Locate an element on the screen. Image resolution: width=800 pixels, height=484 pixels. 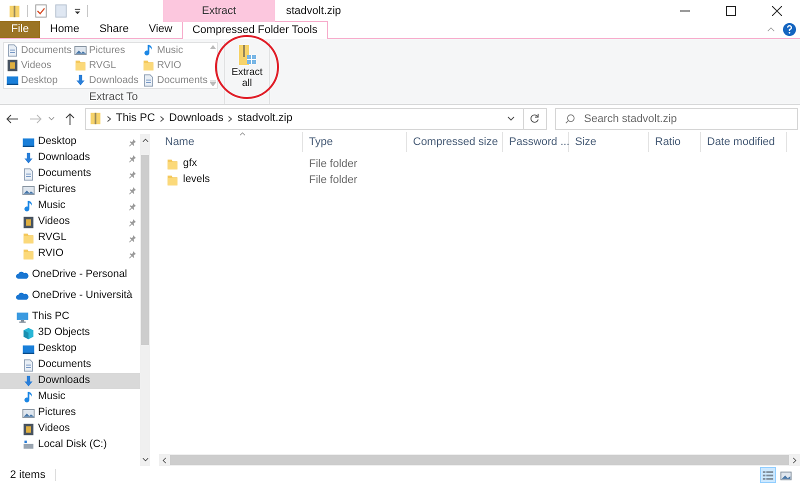
address-bar: This PC Downloads stadvolt.zip is located at coordinates (315, 119).